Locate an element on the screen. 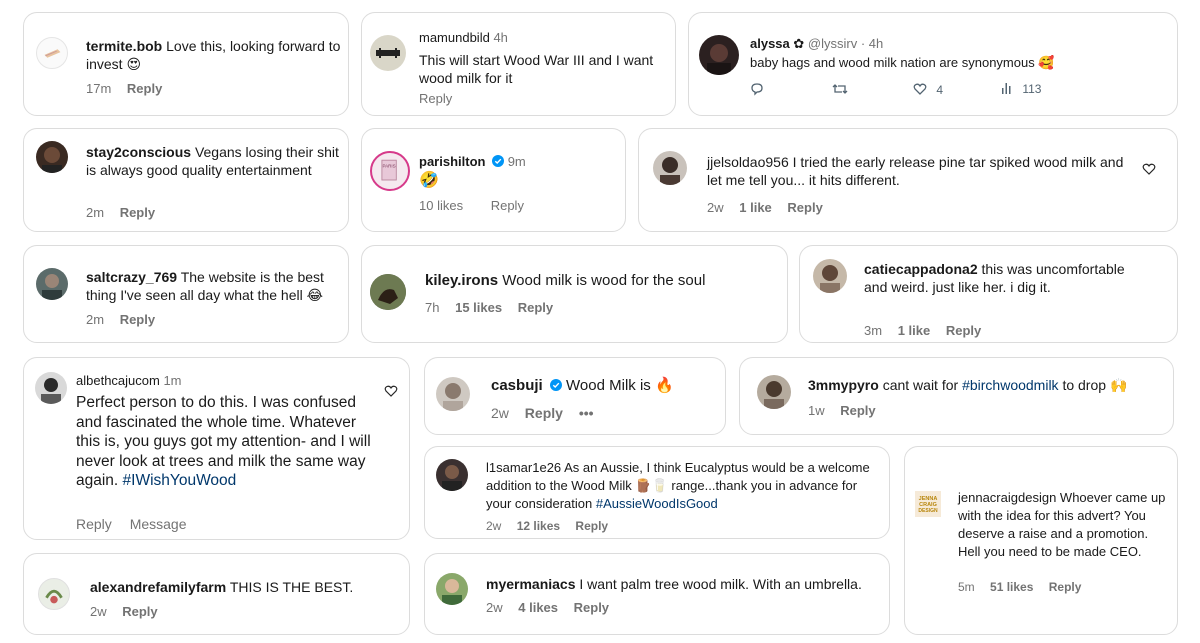  hashtag-link: #birchwoodmilk is located at coordinates (1010, 385).